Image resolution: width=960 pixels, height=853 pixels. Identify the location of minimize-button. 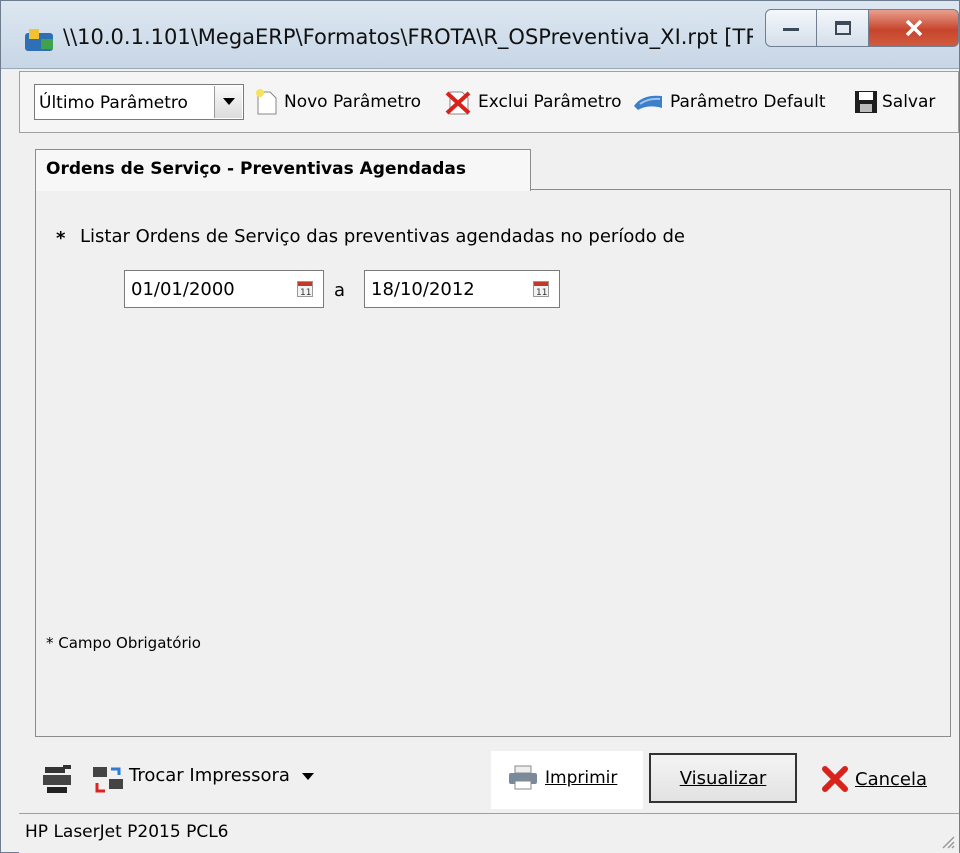
(791, 28).